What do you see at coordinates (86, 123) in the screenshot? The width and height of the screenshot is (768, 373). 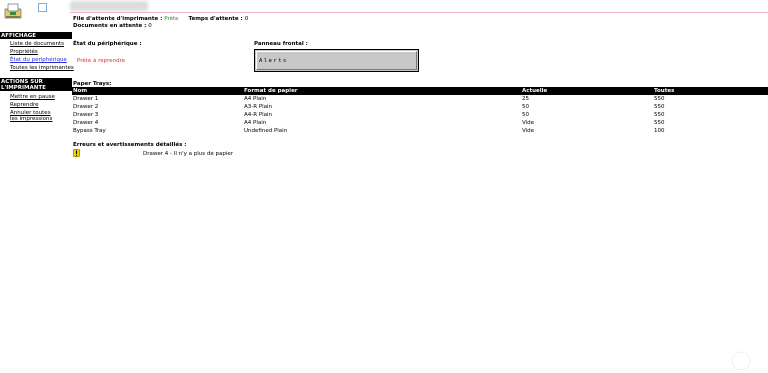 I see `tray-name: Drawer 4` at bounding box center [86, 123].